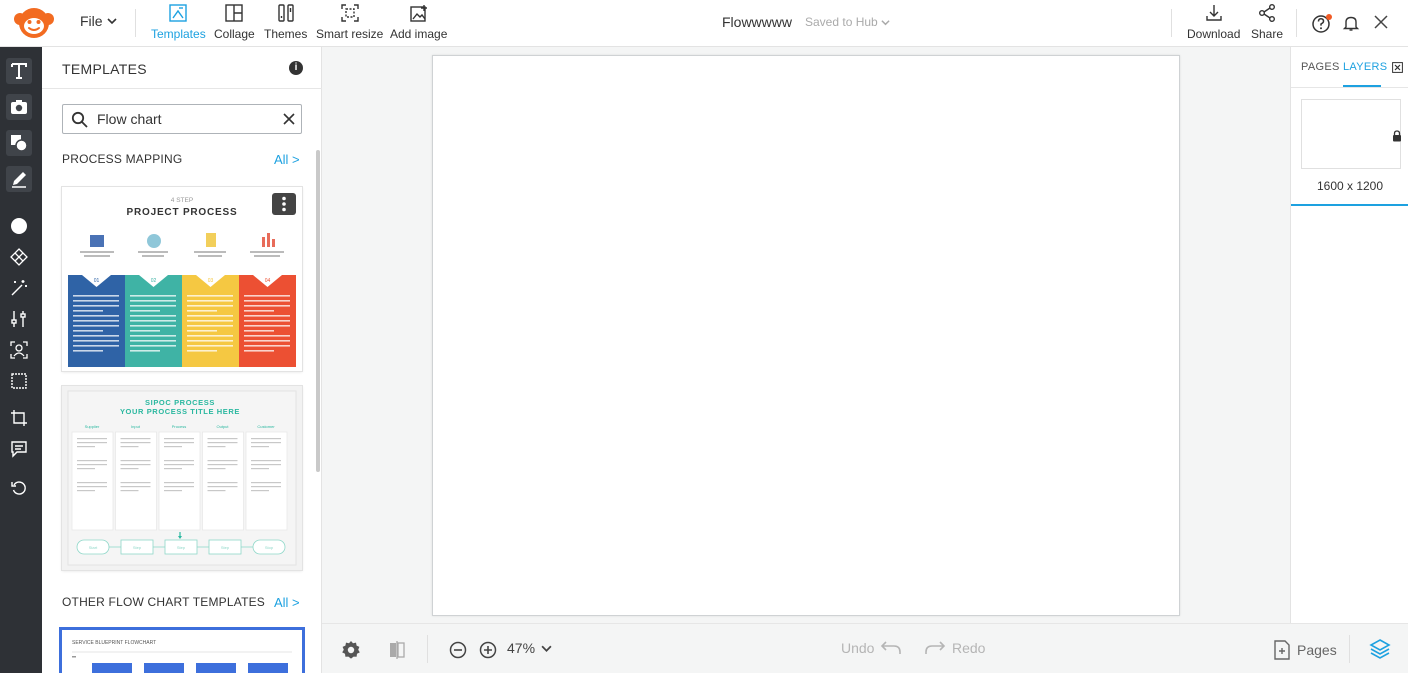 Image resolution: width=1408 pixels, height=673 pixels. What do you see at coordinates (19, 350) in the screenshot?
I see `rail-touchup-button` at bounding box center [19, 350].